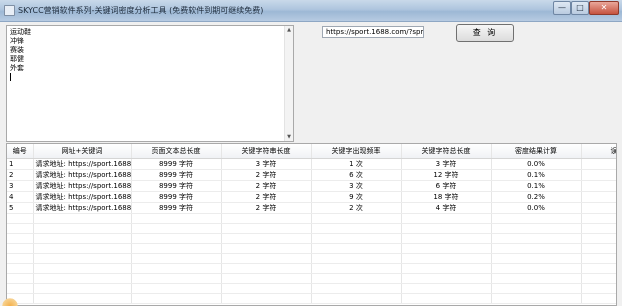  What do you see at coordinates (288, 83) in the screenshot?
I see `keywords-scrollbar: ▲ ▼` at bounding box center [288, 83].